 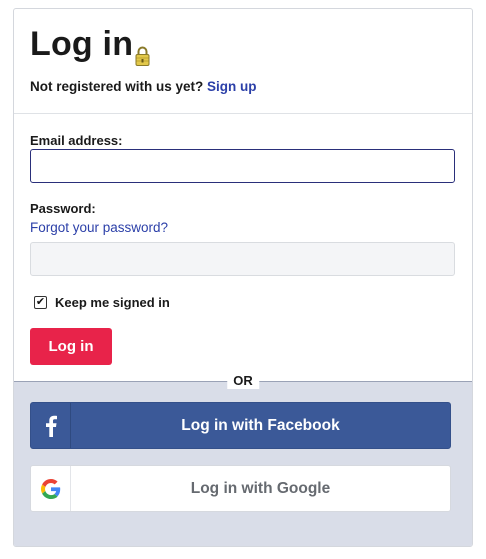 I want to click on login-button: Log in, so click(x=71, y=346).